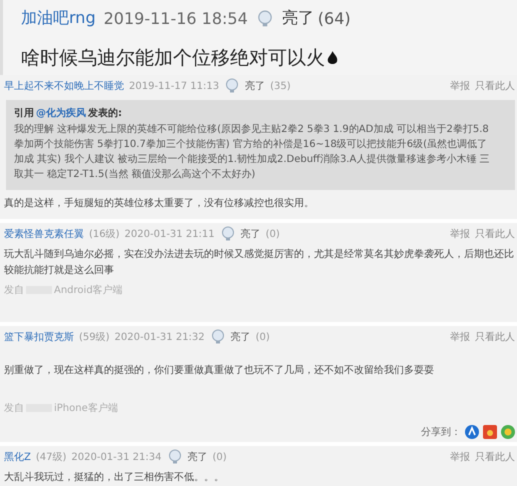 The width and height of the screenshot is (517, 486). Describe the element at coordinates (259, 263) in the screenshot. I see `reply-text: 玩大乱斗随到乌迪尔必摇，实在没办法进去玩的时候又感觉挺厉害的，尤其是经常莫名其妙虎拳袭死人，后期也还比较能抗能打就是这么回事` at that location.